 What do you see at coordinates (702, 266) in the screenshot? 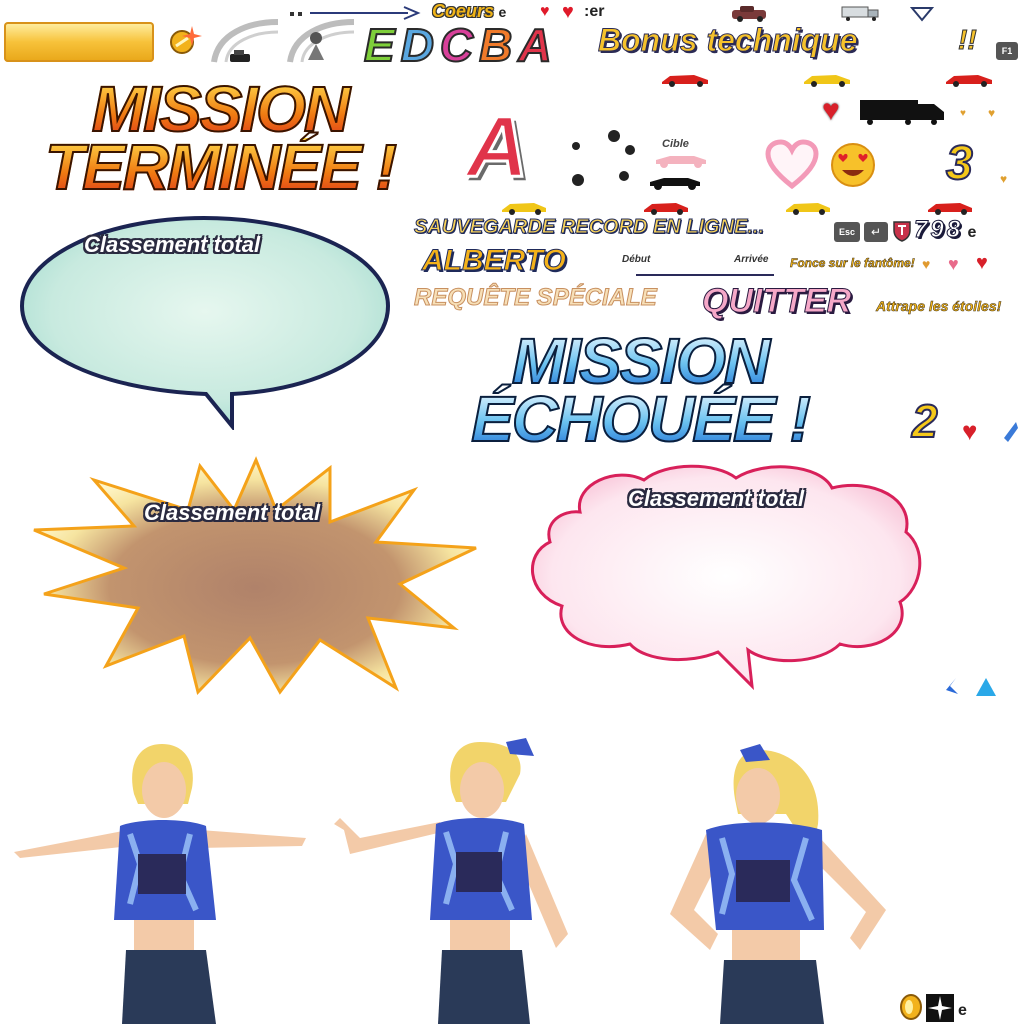
I see `progress-track: Début Arrivée` at bounding box center [702, 266].